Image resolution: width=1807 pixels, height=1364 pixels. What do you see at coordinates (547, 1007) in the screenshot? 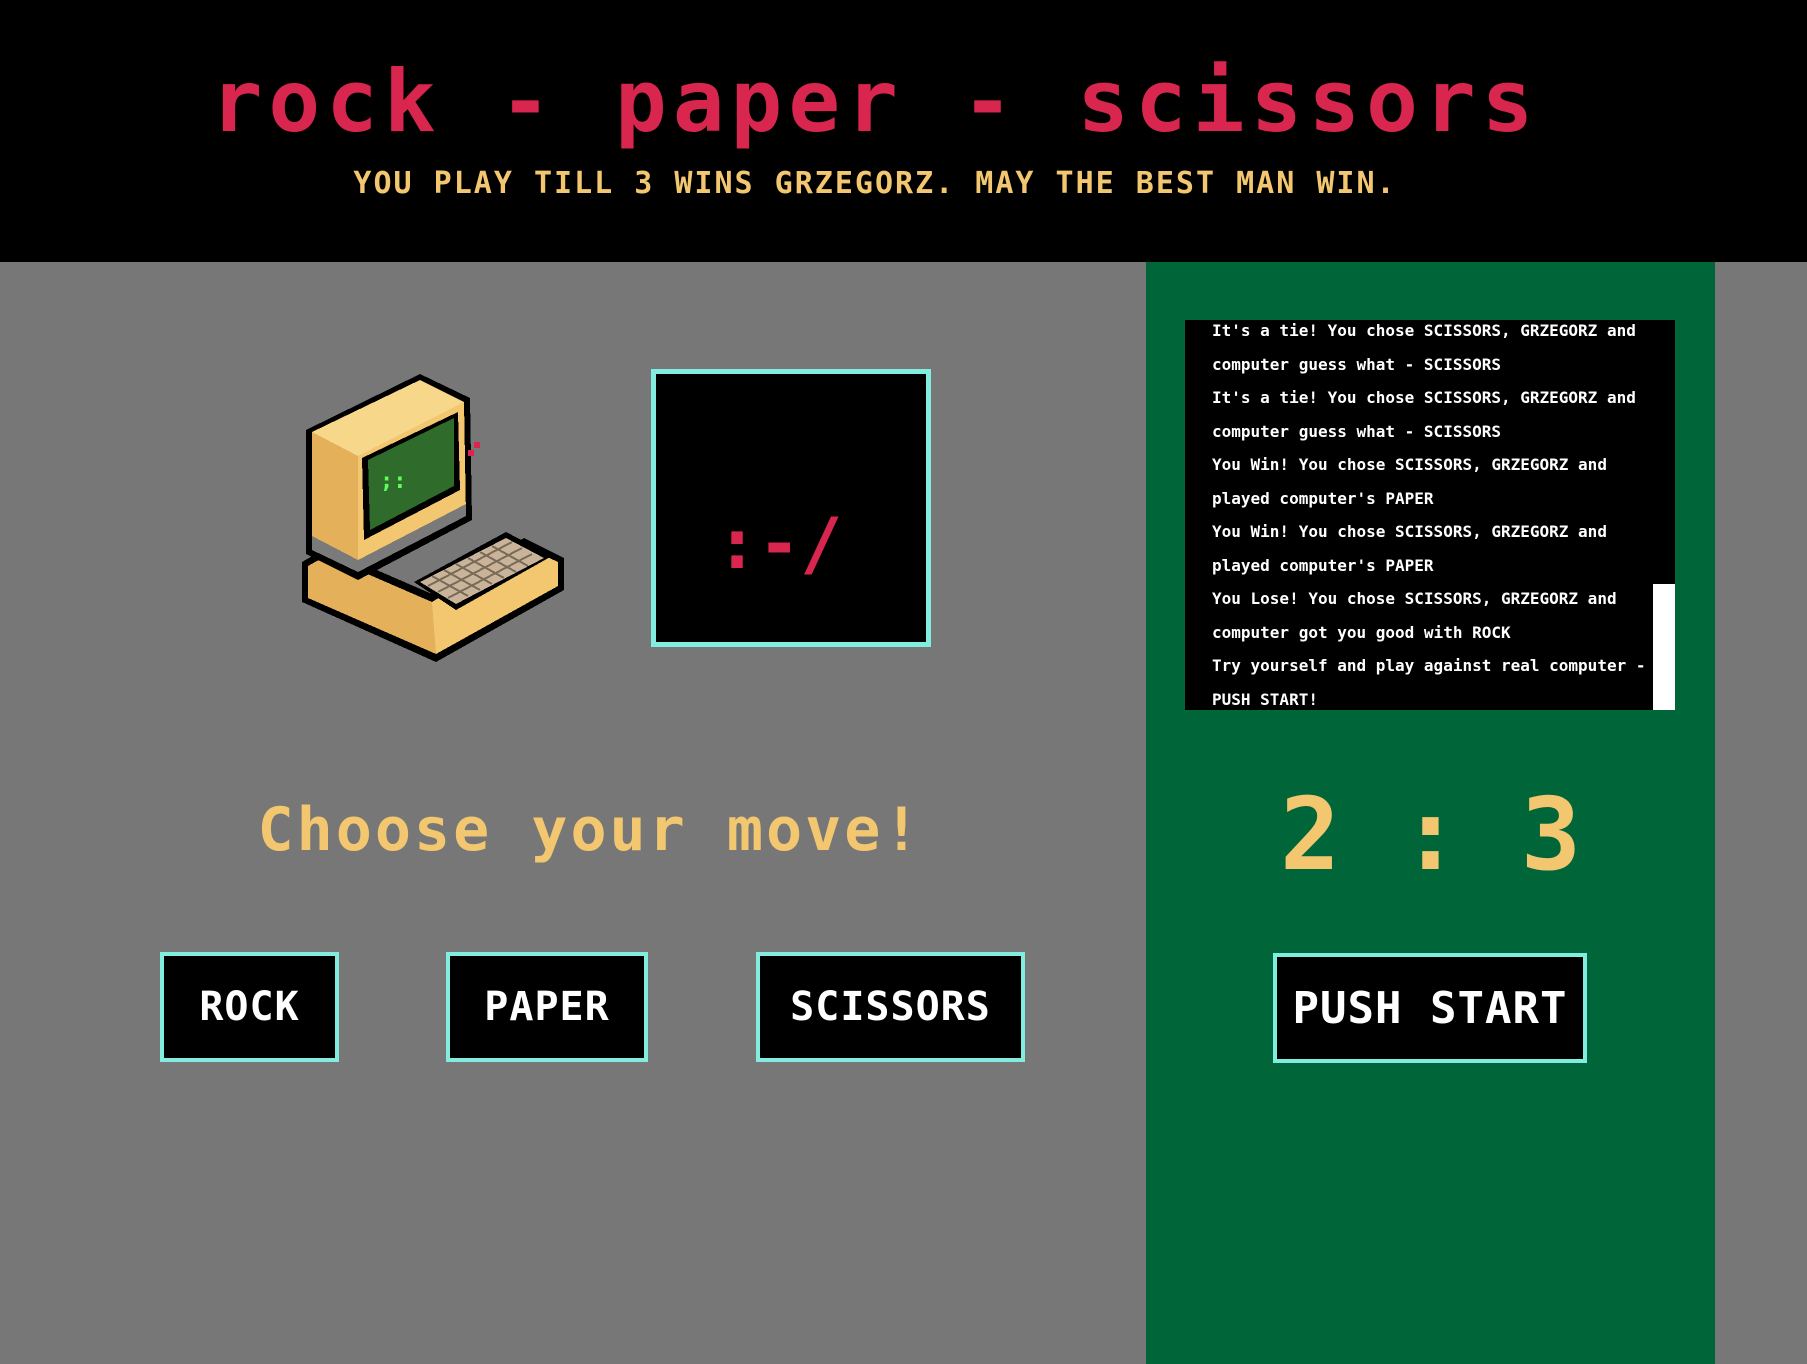
I see `paper-button: PAPER` at bounding box center [547, 1007].